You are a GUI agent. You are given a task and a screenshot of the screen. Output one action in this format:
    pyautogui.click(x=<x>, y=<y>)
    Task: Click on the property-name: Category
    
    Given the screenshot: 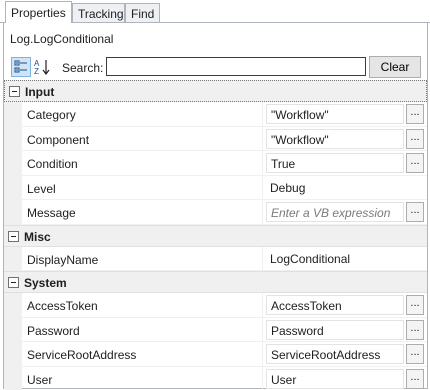 What is the action you would take?
    pyautogui.click(x=51, y=115)
    